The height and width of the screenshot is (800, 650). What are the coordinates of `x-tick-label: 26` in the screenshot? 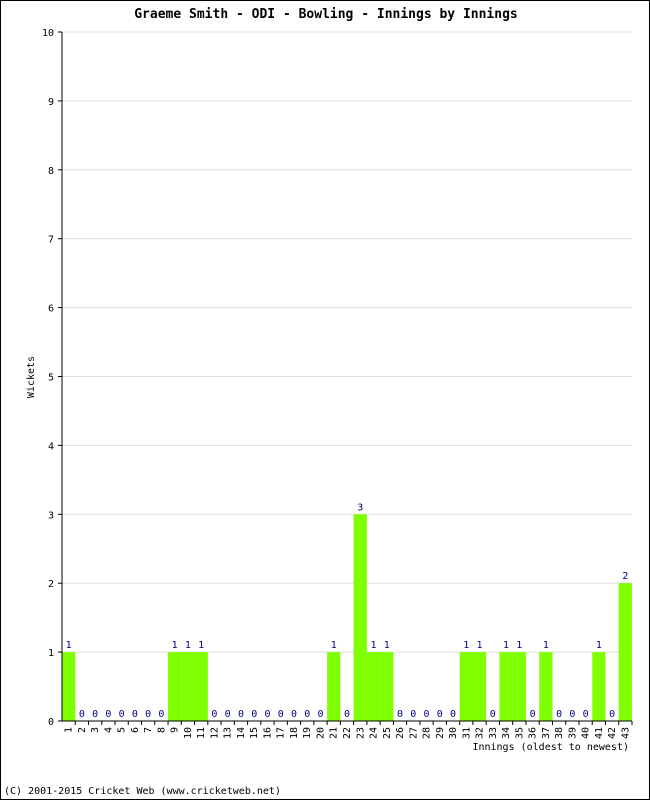 It's located at (400, 733).